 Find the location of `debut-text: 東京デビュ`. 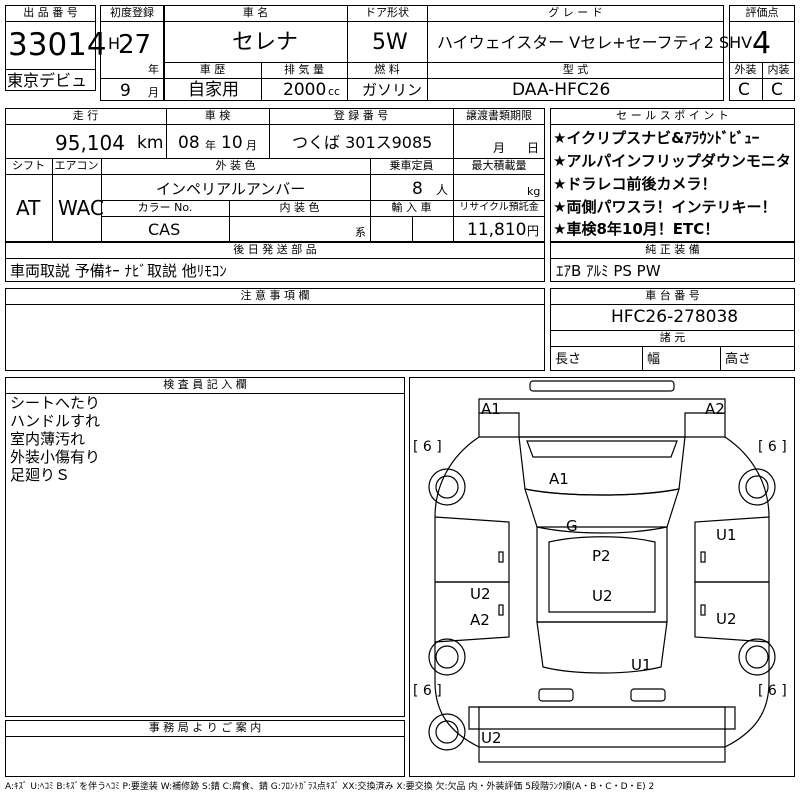

debut-text: 東京デビュ is located at coordinates (47, 80).